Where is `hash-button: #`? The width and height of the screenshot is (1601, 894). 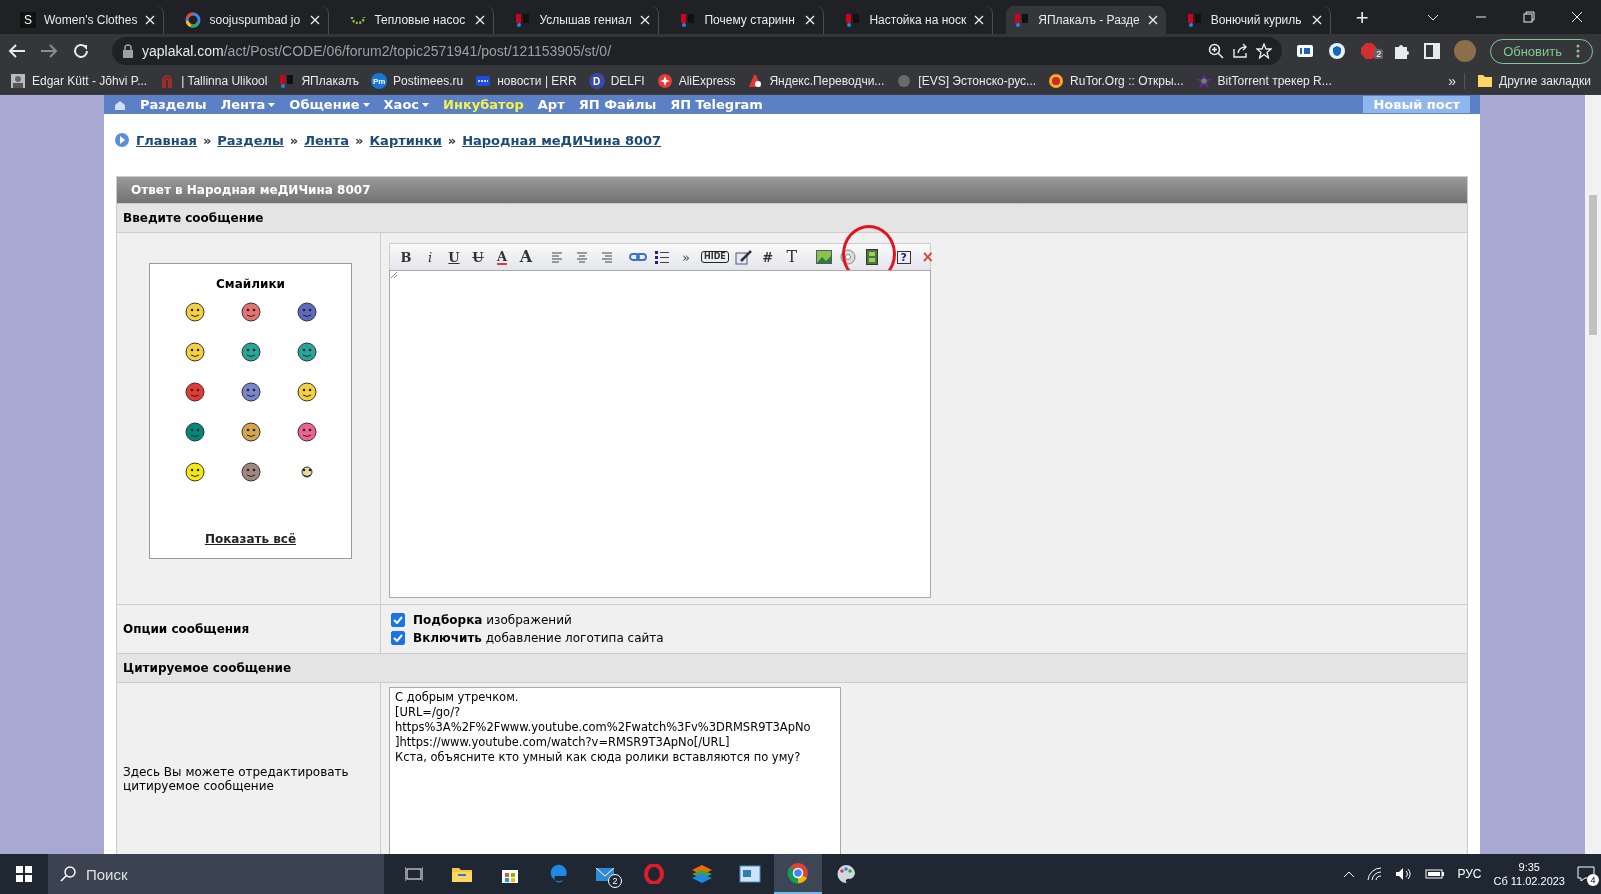
hash-button: # is located at coordinates (767, 257).